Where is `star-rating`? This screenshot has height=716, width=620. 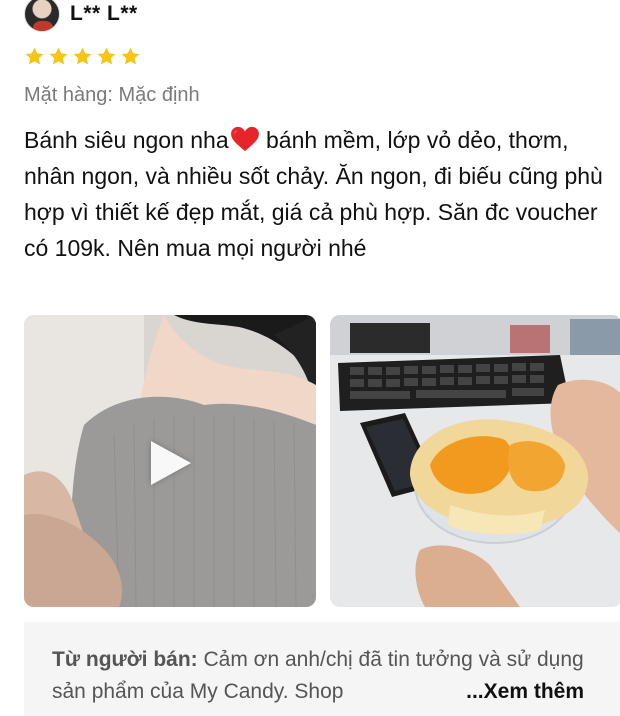 star-rating is located at coordinates (82, 56).